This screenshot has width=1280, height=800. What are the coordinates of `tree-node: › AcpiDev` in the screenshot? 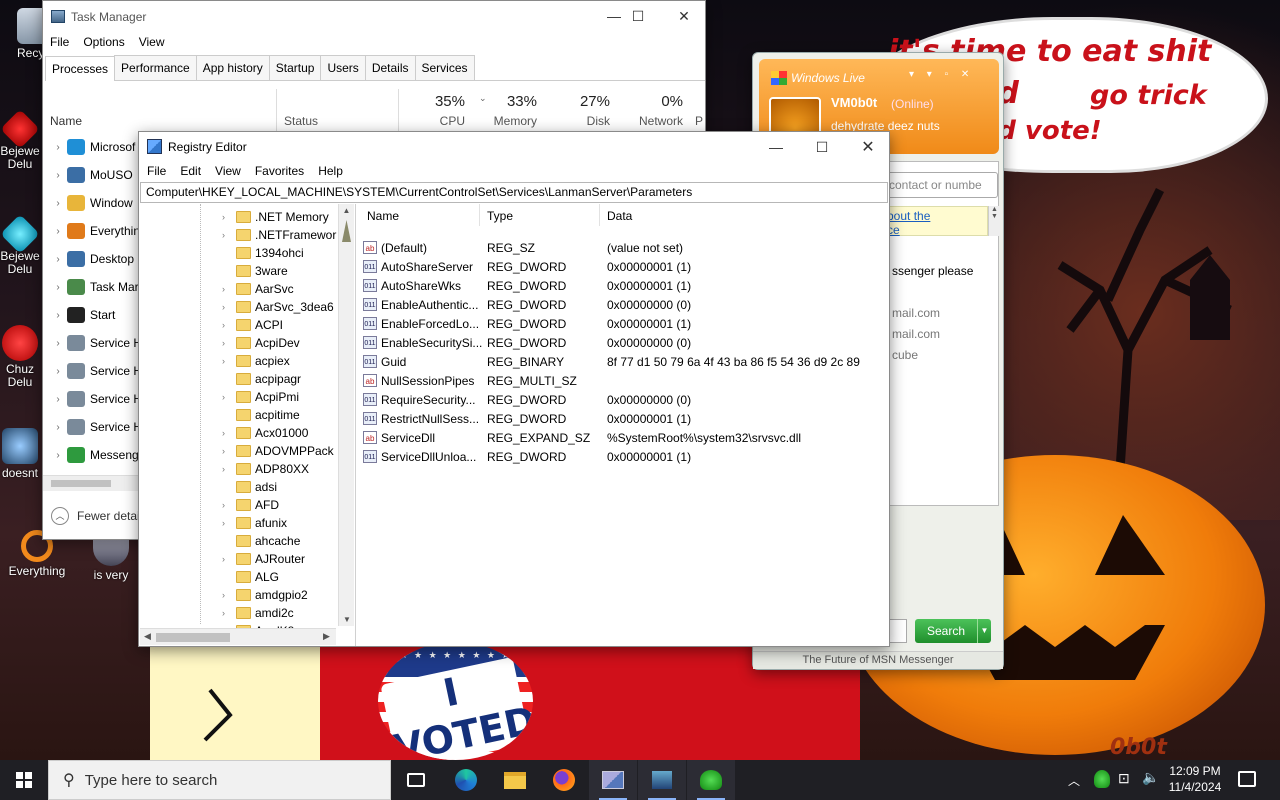 It's located at (261, 343).